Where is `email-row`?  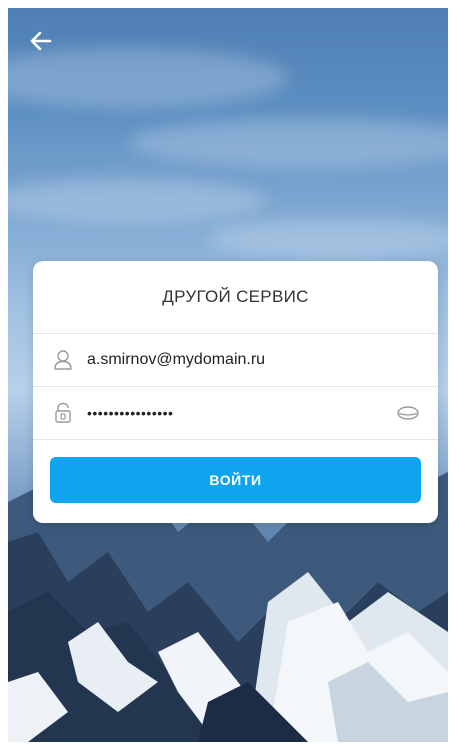 email-row is located at coordinates (235, 360).